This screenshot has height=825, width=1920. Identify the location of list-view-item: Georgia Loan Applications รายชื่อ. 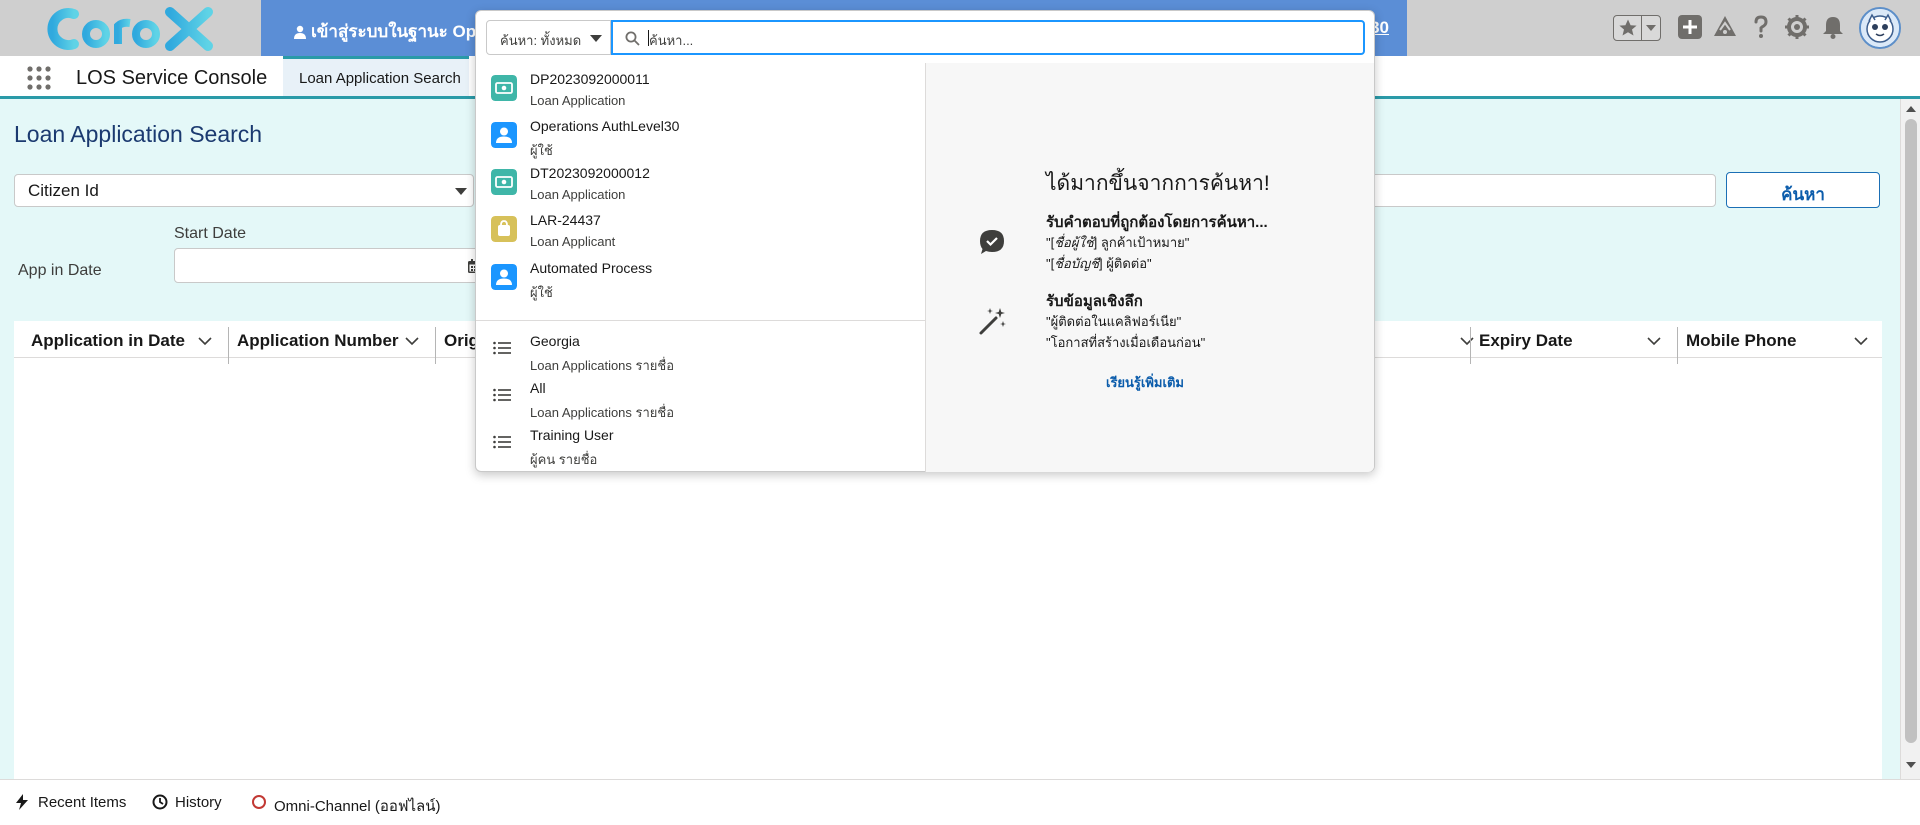
(700, 354).